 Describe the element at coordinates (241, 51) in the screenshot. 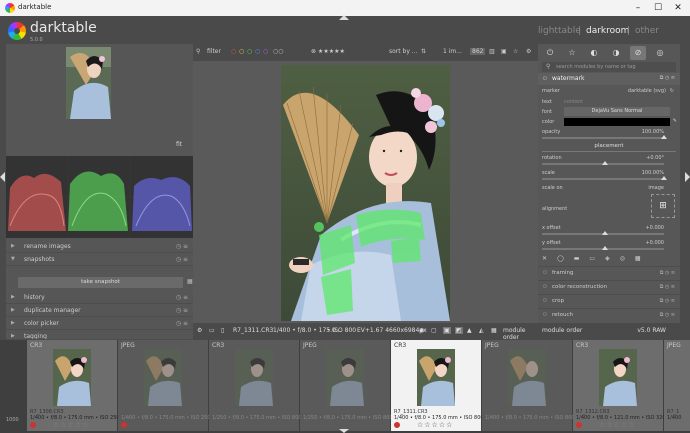

I see `color-label-yellow-icon: ○` at that location.